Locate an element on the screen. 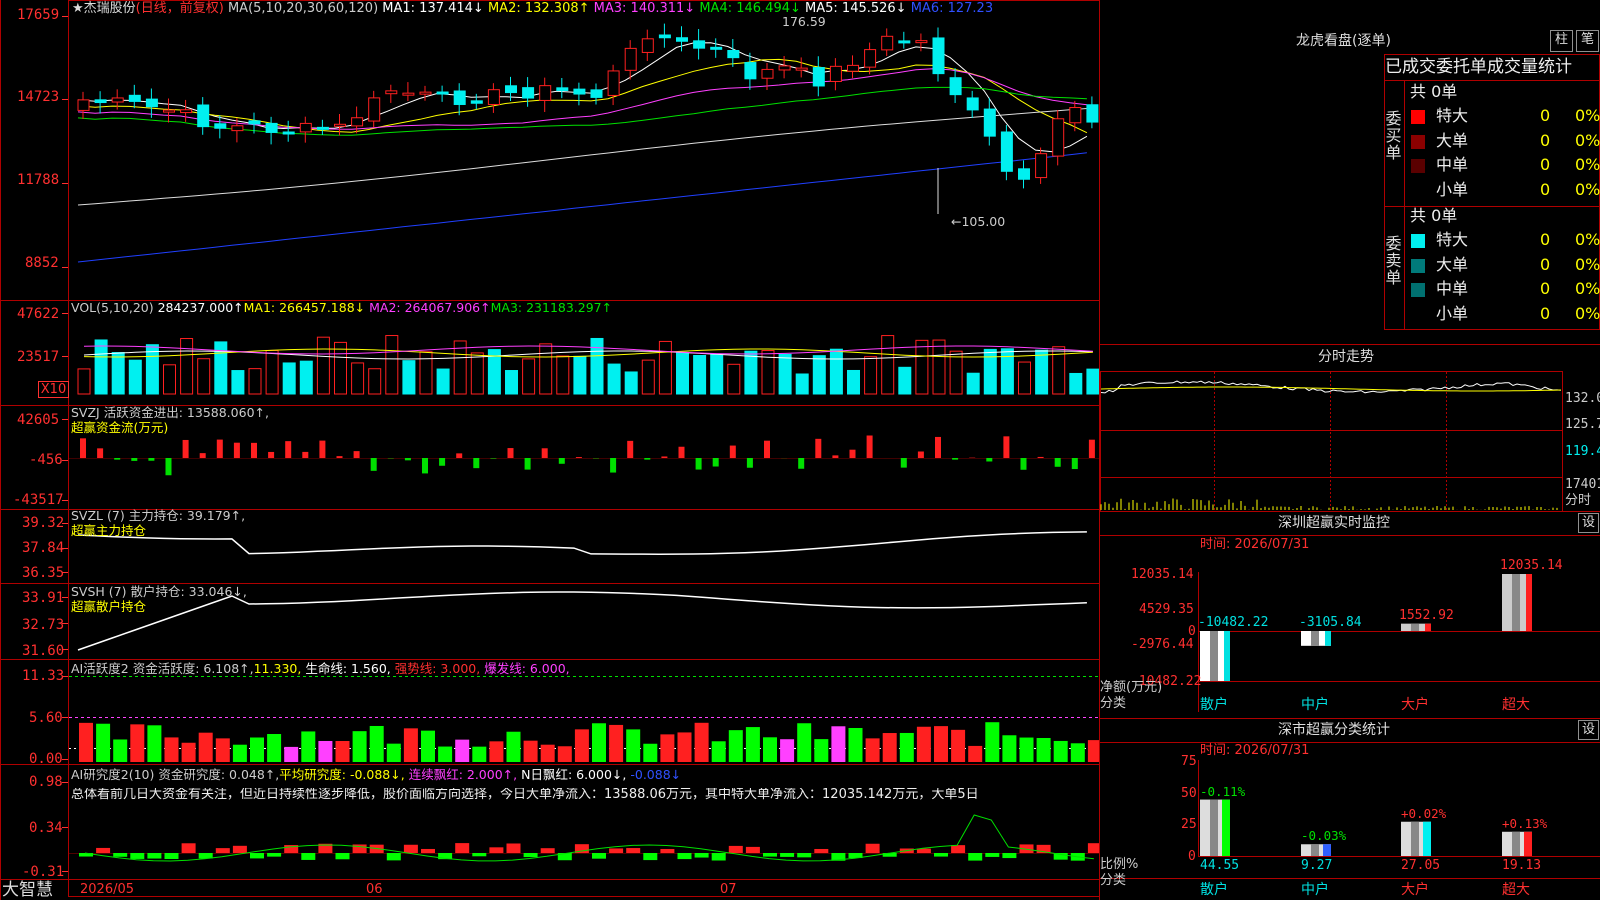 The height and width of the screenshot is (900, 1600). ma120-line is located at coordinates (582, 207).